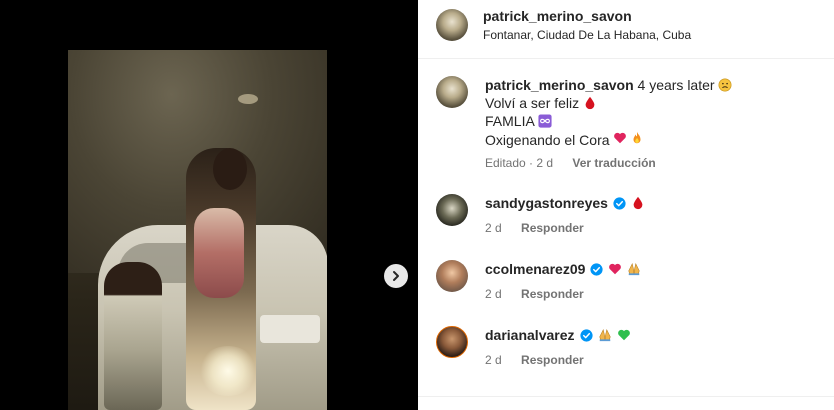  What do you see at coordinates (547, 140) in the screenshot?
I see `caption-text-4: Oxigenando el Cora` at bounding box center [547, 140].